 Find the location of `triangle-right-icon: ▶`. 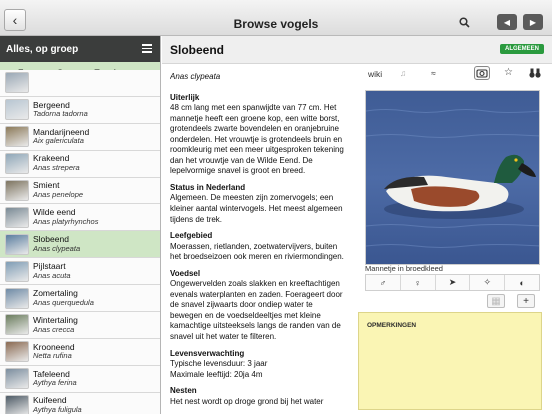

triangle-right-icon: ▶ is located at coordinates (533, 22).